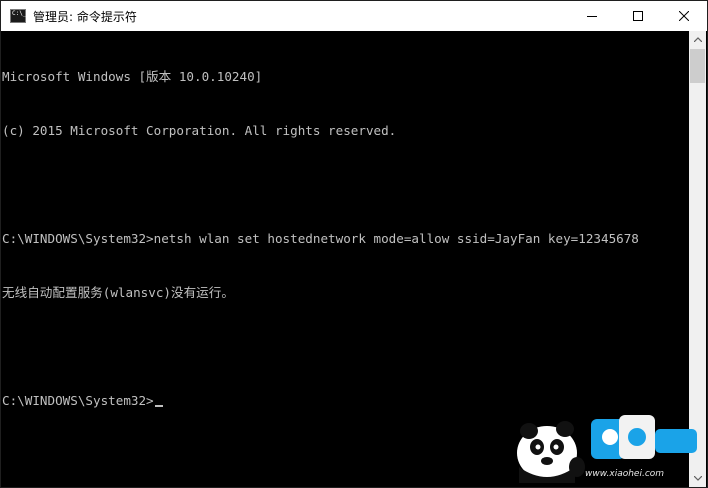 Image resolution: width=708 pixels, height=488 pixels. Describe the element at coordinates (78, 400) in the screenshot. I see `console-prompt: C:\WINDOWS\System32>` at that location.